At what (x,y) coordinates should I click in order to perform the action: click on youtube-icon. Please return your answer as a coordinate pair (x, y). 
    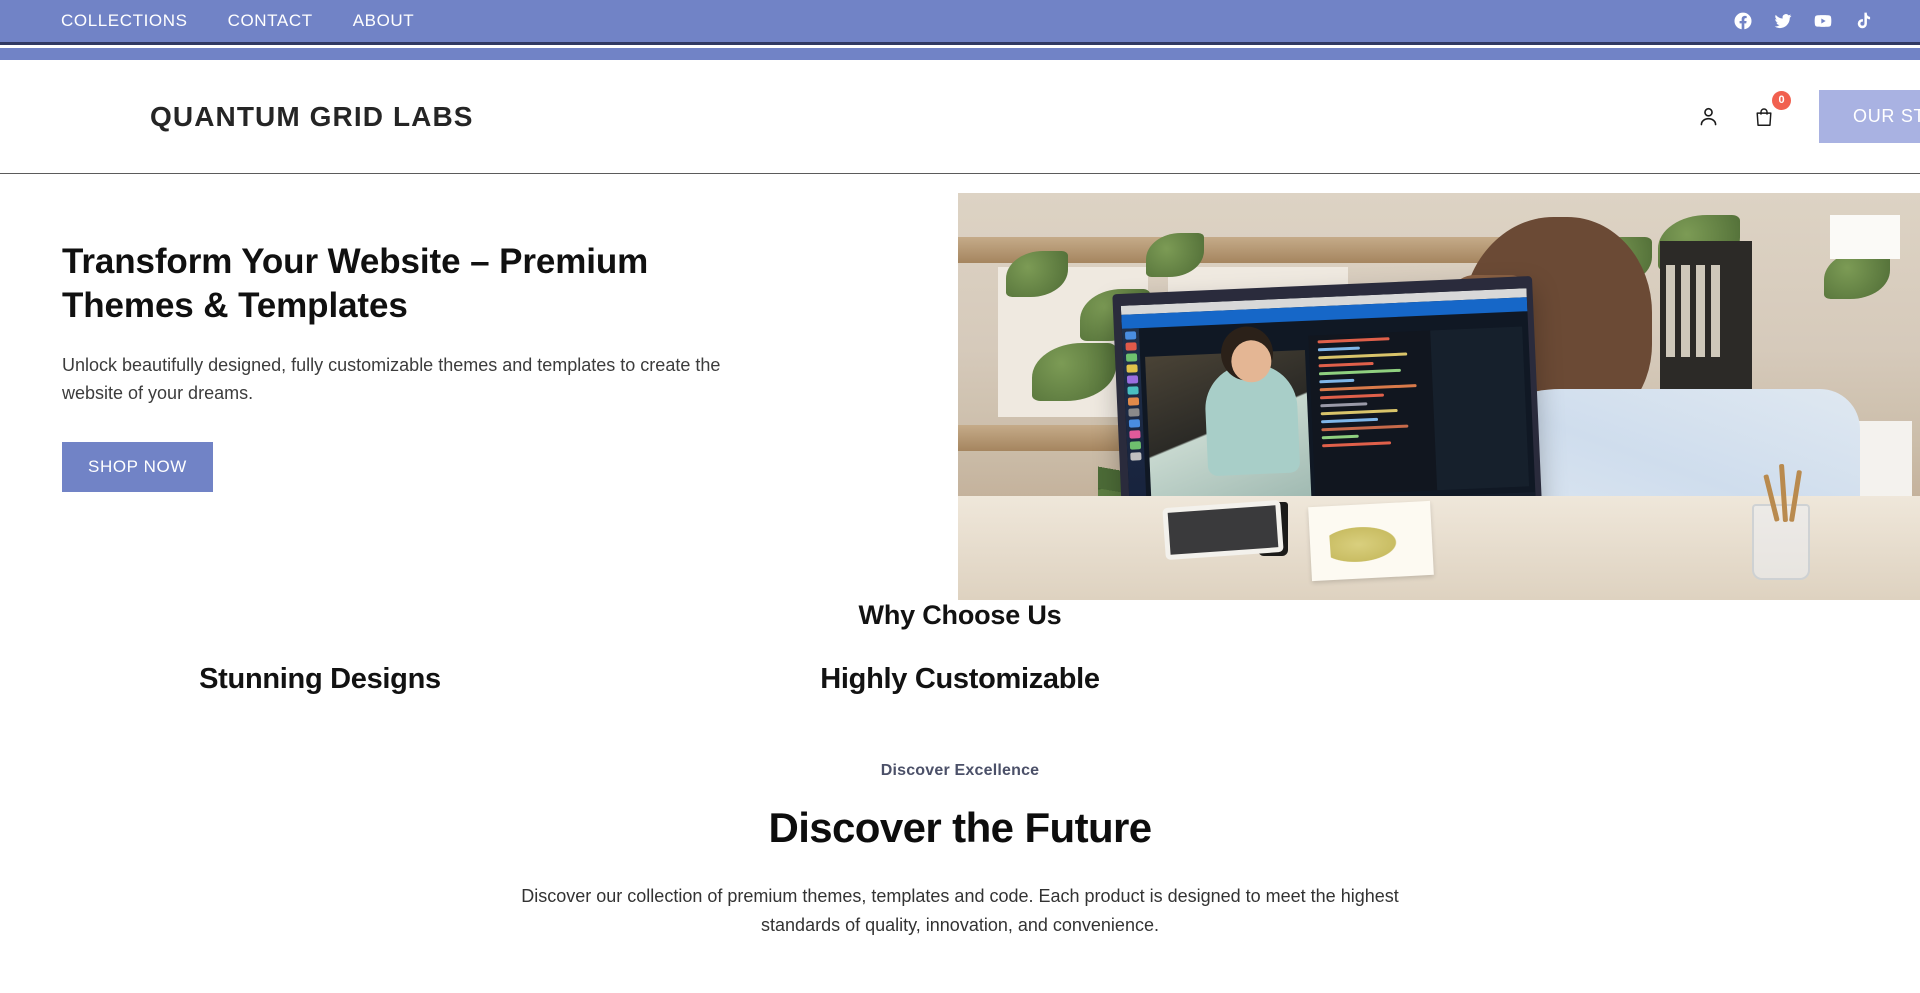
    Looking at the image, I should click on (1823, 21).